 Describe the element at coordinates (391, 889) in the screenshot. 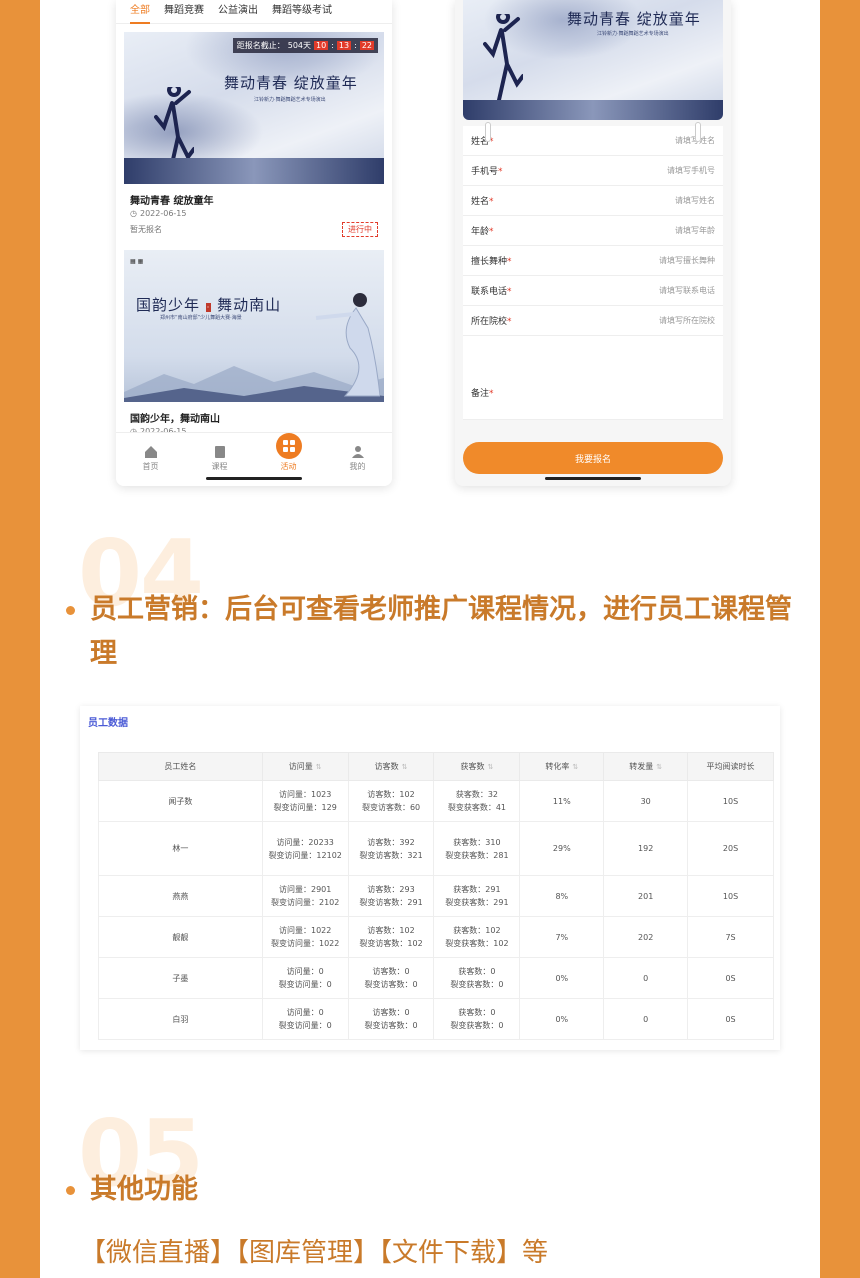

I see `cell-visitors: 访客数：293` at that location.